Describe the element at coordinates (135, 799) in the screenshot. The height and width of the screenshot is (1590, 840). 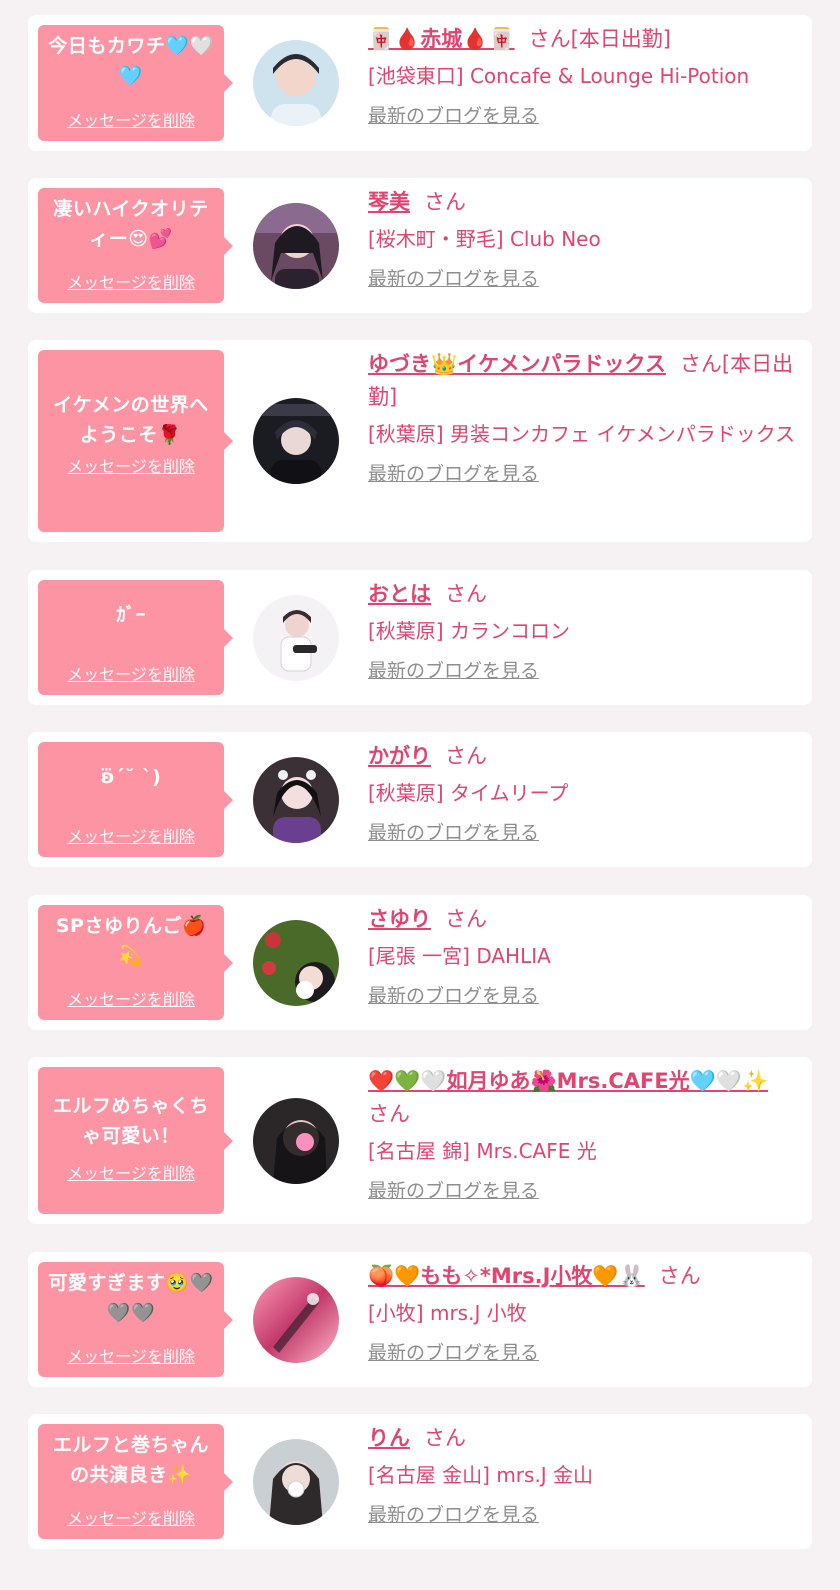
I see `message-bubble: ʚ⃛ˊ˘ ˋ) メッセージを削除` at that location.